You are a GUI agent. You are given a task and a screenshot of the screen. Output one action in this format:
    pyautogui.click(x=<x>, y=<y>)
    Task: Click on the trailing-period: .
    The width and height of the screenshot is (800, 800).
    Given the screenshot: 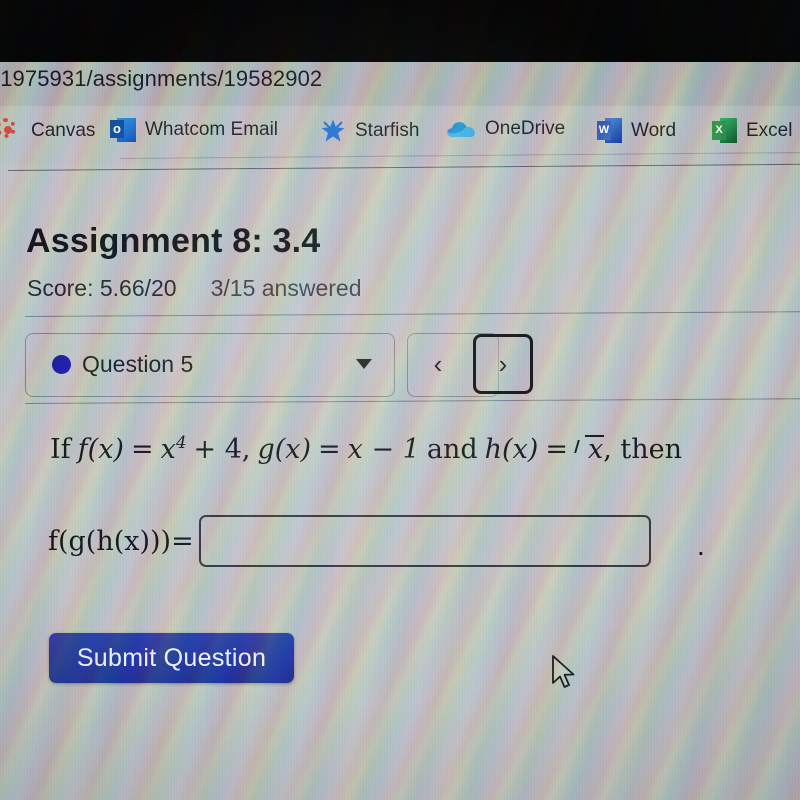 What is the action you would take?
    pyautogui.click(x=701, y=545)
    